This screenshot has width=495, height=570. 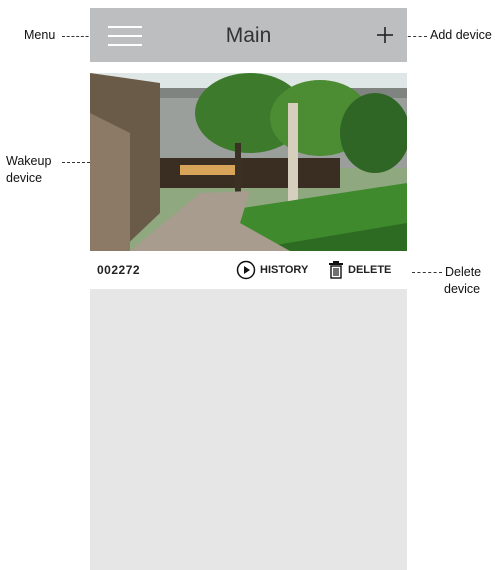 I want to click on top-app-bar: Main, so click(x=248, y=35).